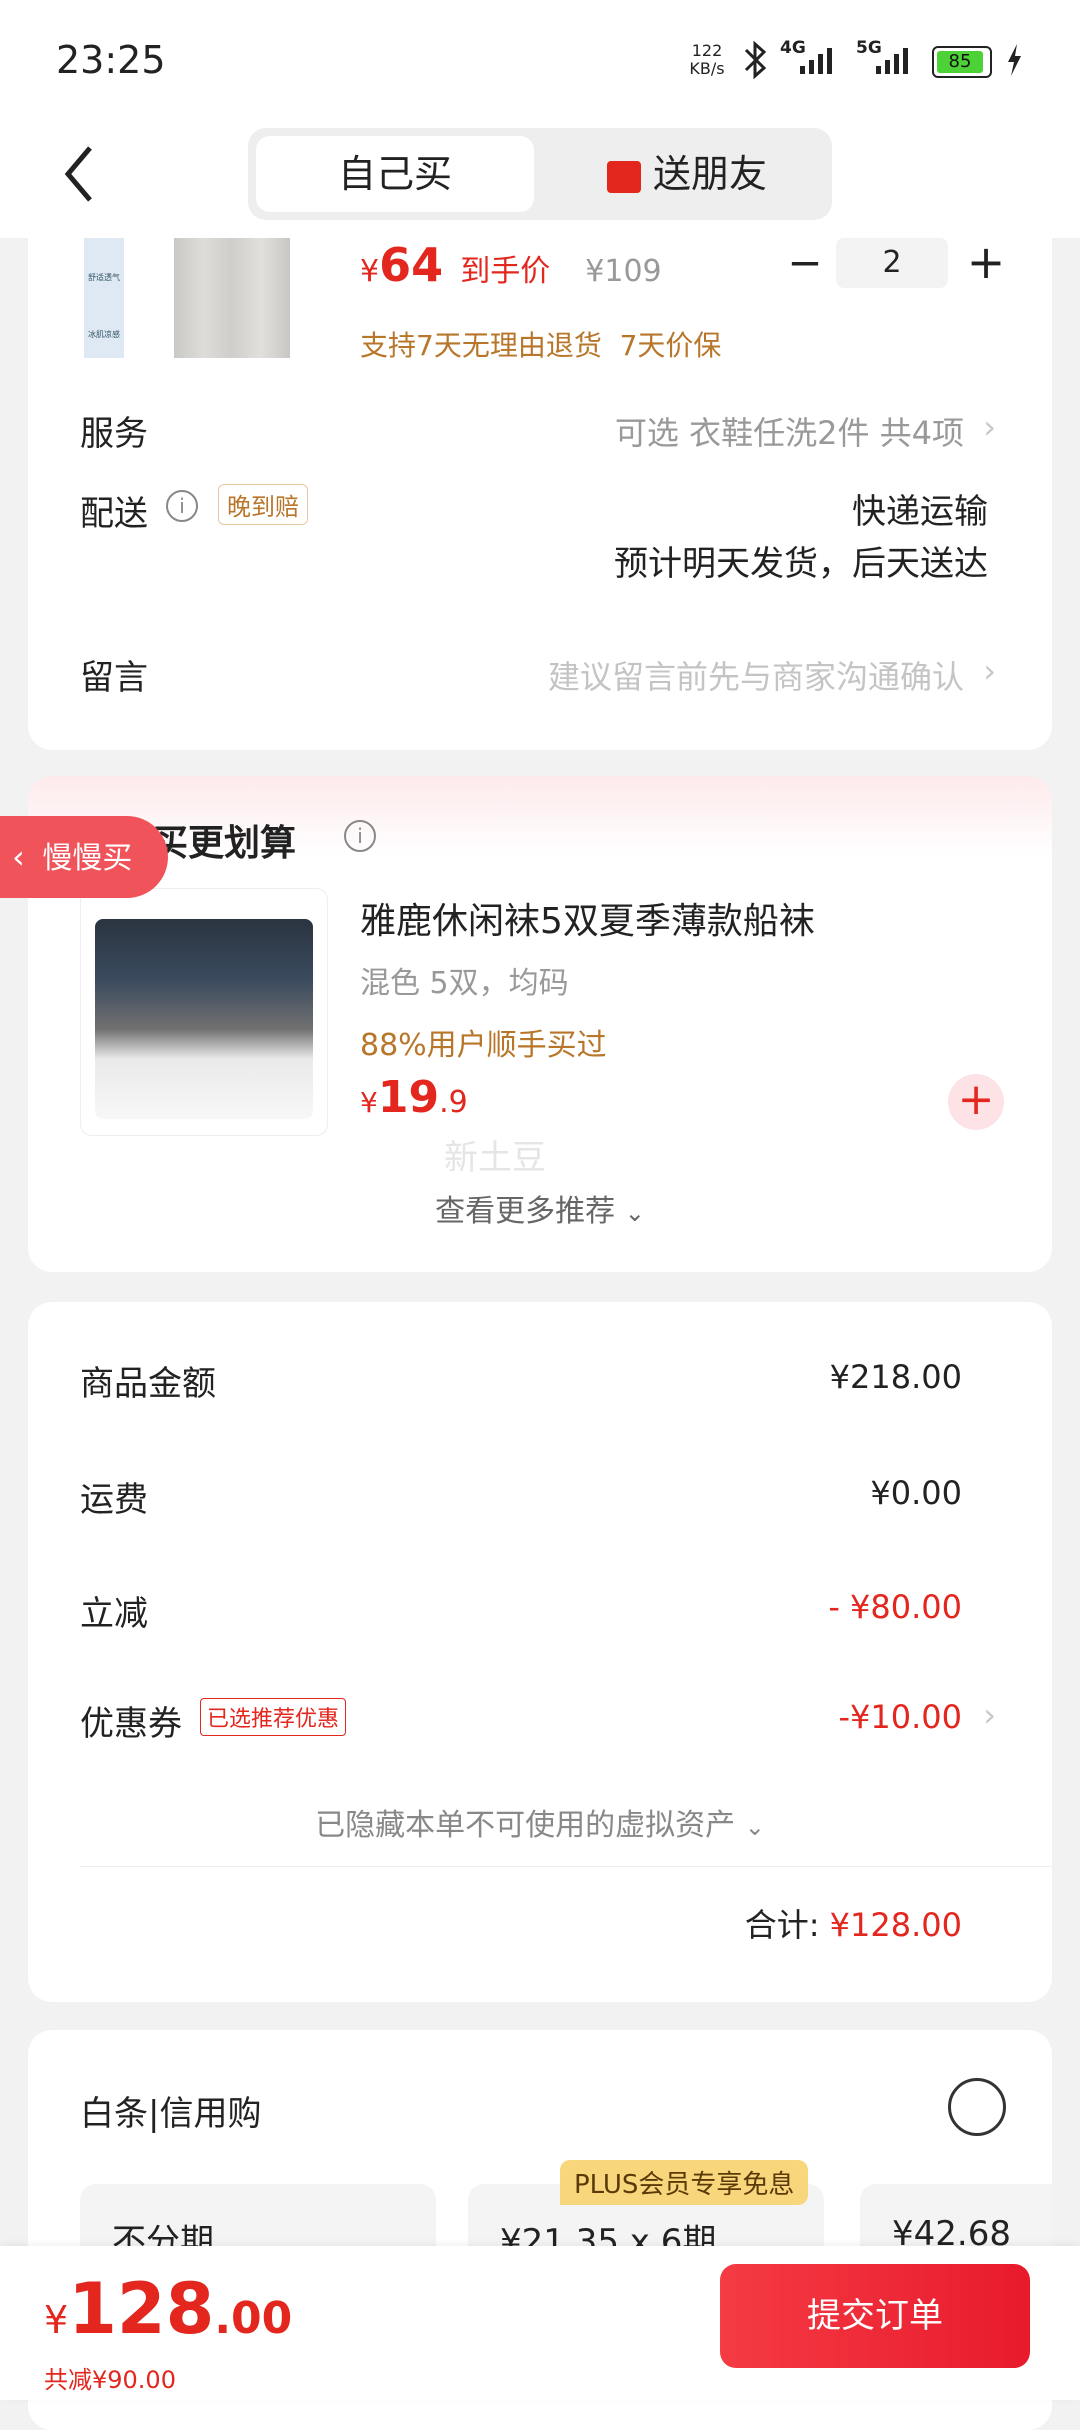 Image resolution: width=1080 pixels, height=2430 pixels. I want to click on price-label: 到手价, so click(505, 271).